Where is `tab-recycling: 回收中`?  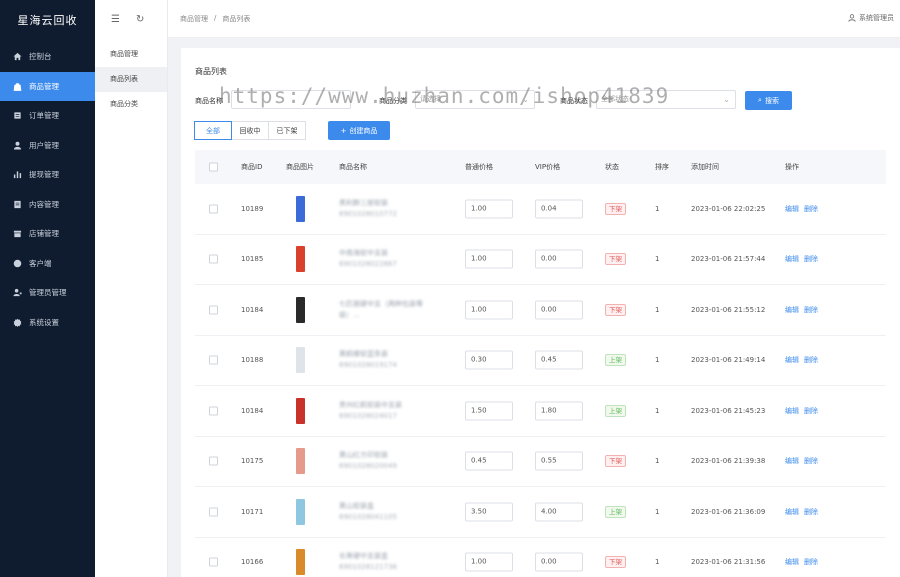
tab-recycling: 回收中 is located at coordinates (250, 130).